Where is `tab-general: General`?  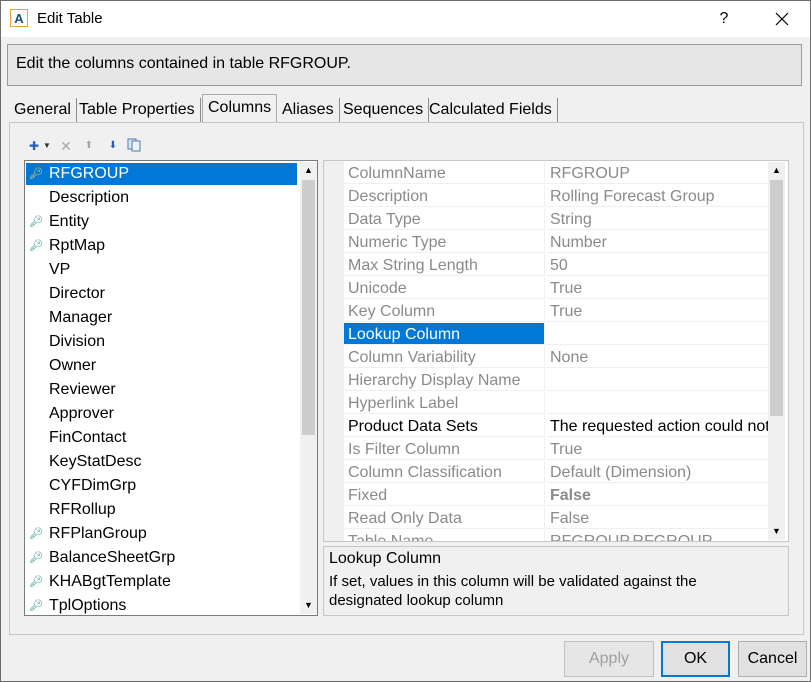
tab-general: General is located at coordinates (43, 110).